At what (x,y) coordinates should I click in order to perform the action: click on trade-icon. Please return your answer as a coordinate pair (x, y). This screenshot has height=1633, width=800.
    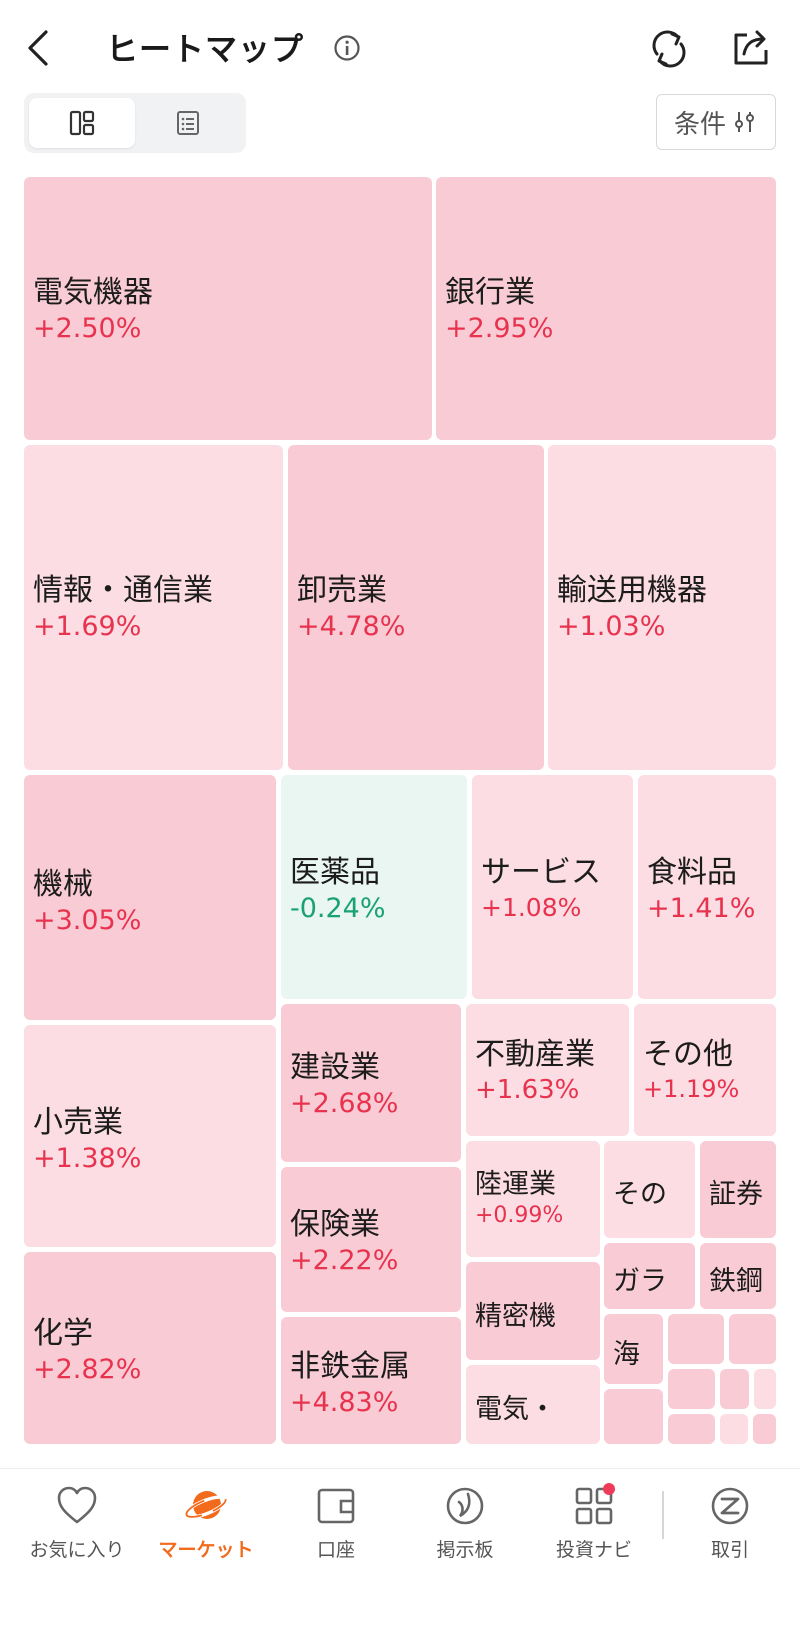
    Looking at the image, I should click on (730, 1506).